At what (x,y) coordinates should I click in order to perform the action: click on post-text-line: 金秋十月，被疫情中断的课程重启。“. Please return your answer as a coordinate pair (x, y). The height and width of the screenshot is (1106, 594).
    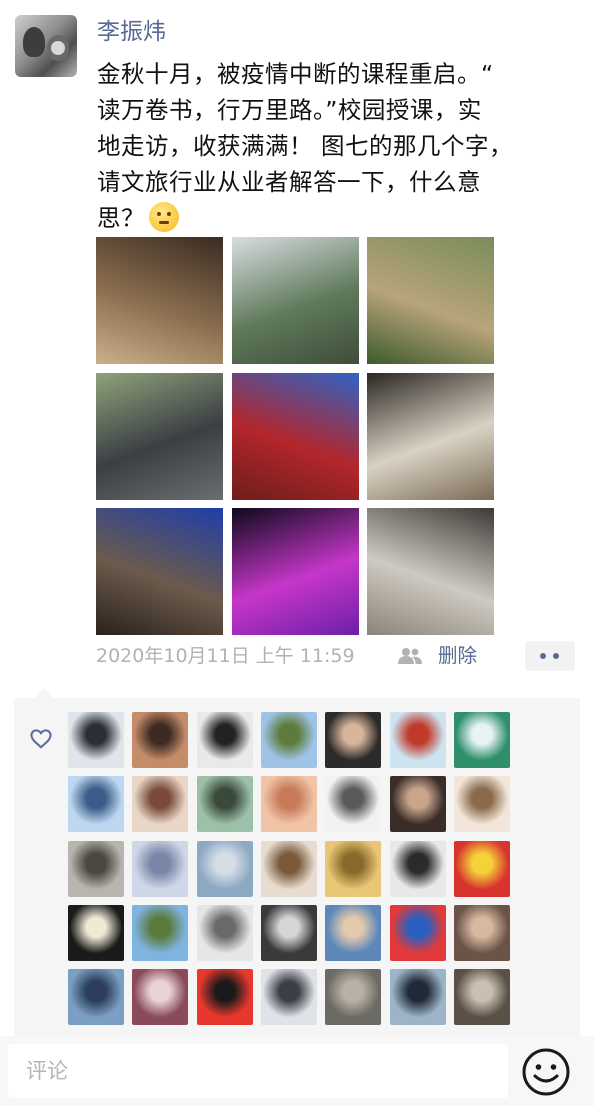
    Looking at the image, I should click on (295, 74).